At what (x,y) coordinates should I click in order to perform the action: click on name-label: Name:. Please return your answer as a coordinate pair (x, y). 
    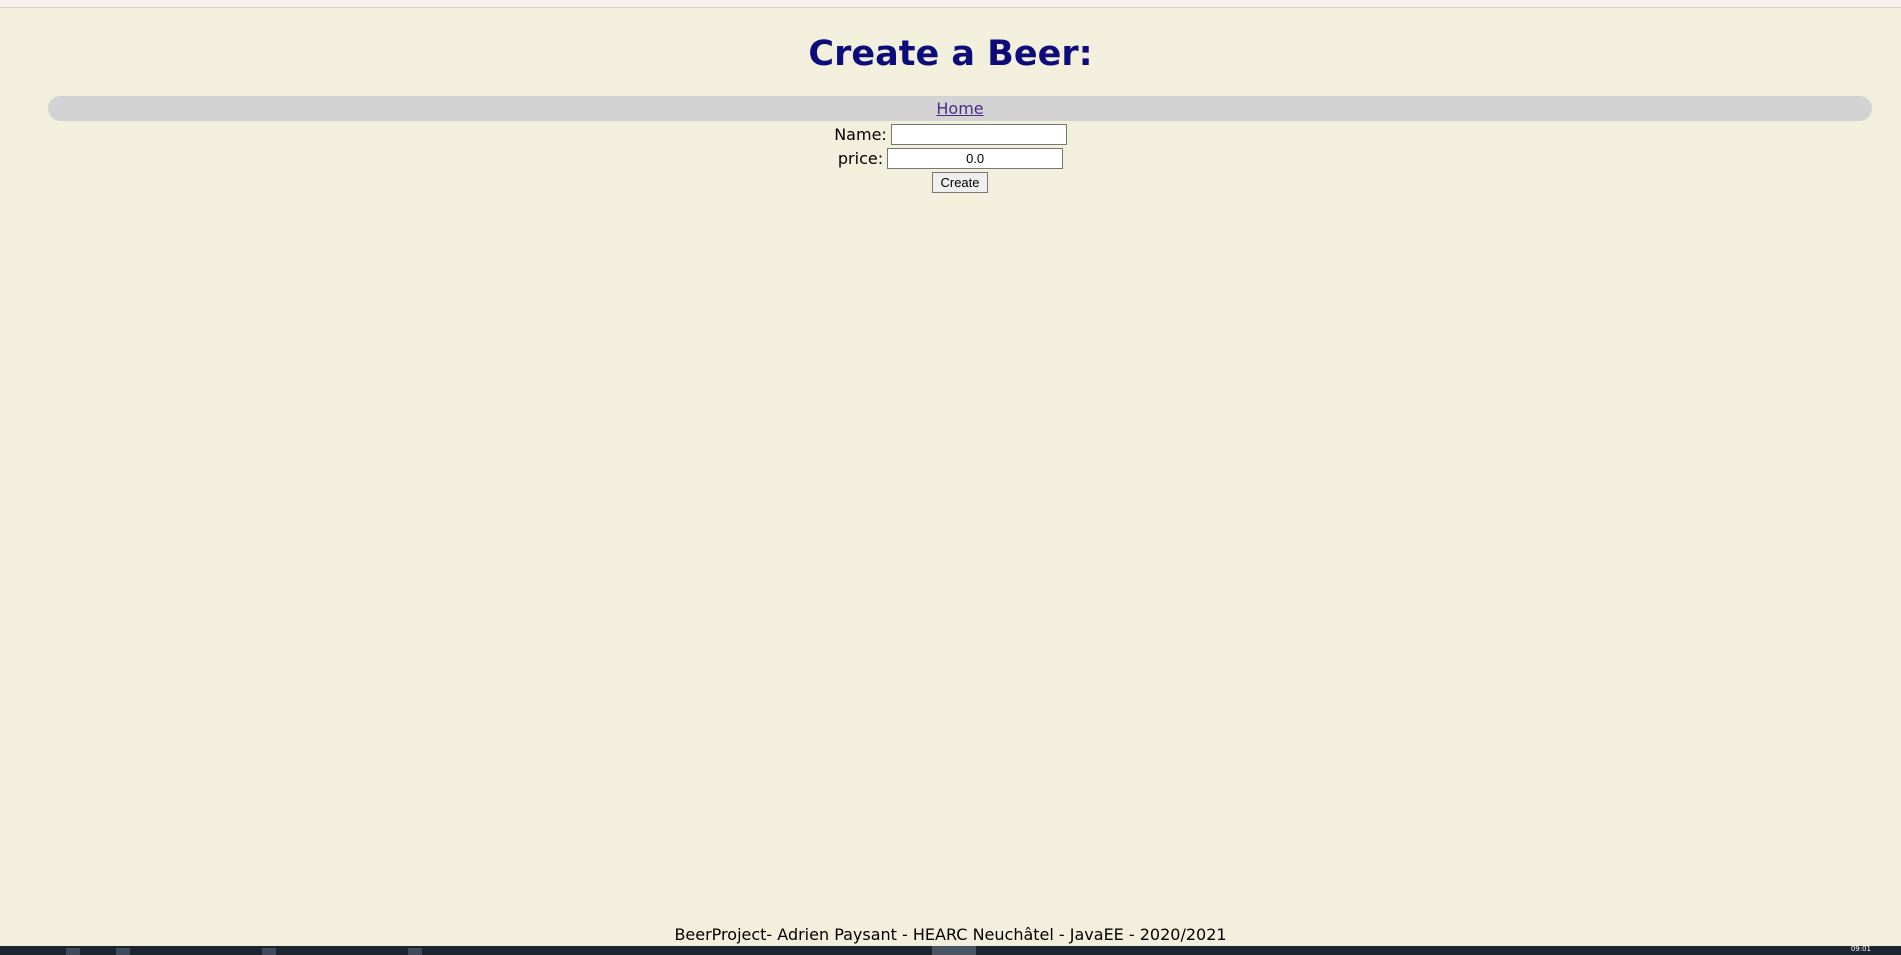
    Looking at the image, I should click on (860, 134).